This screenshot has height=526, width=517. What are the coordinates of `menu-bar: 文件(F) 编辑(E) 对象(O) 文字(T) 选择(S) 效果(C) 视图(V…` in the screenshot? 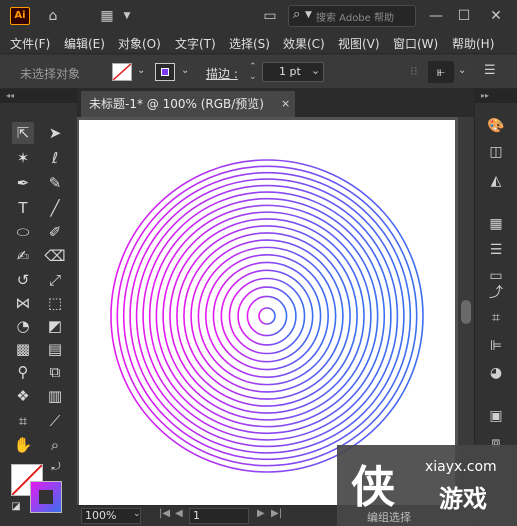 It's located at (258, 43).